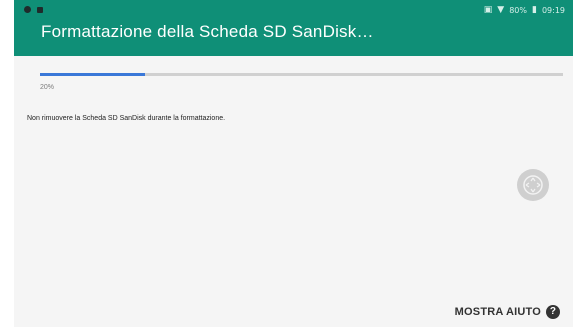 The height and width of the screenshot is (327, 587). Describe the element at coordinates (47, 87) in the screenshot. I see `progress-percent: 20%` at that location.